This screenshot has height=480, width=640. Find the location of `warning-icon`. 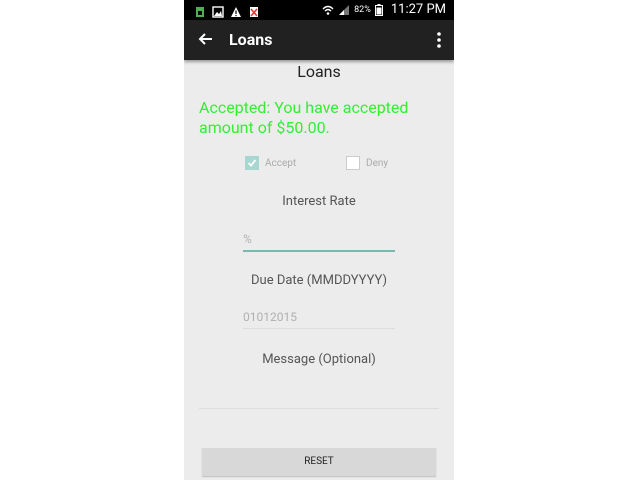

warning-icon is located at coordinates (236, 10).